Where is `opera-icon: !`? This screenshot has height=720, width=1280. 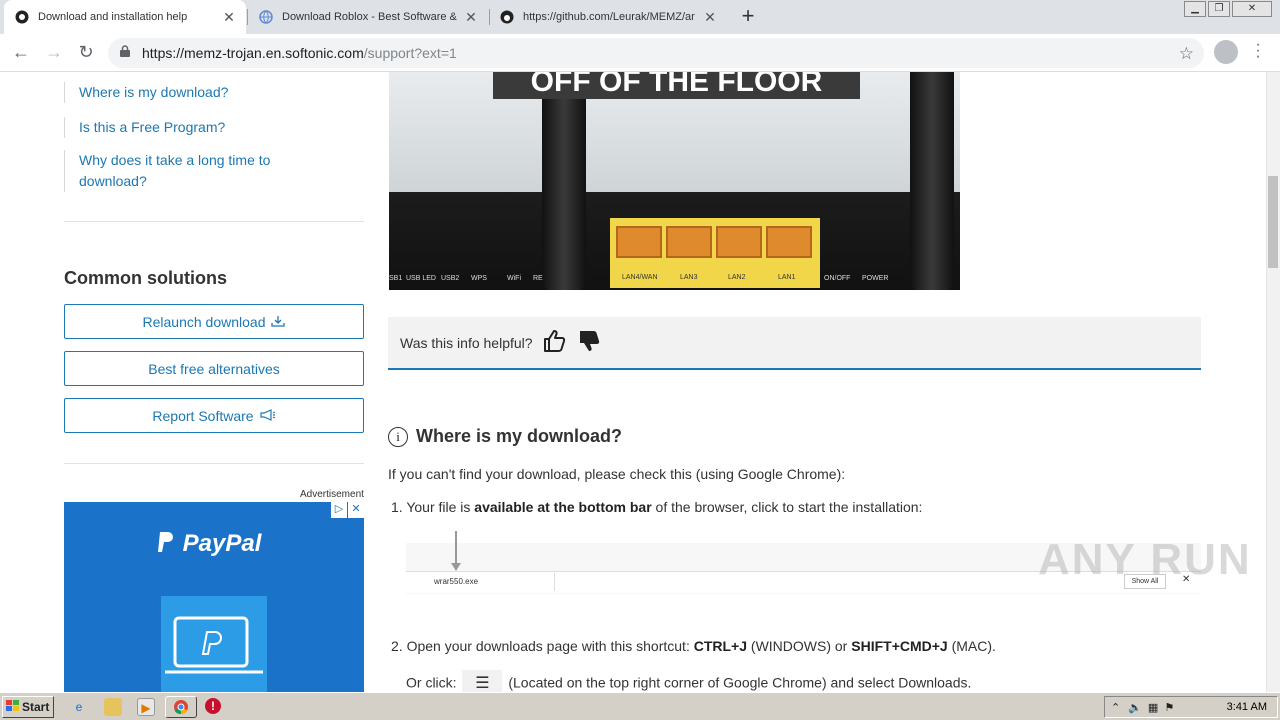
opera-icon: ! is located at coordinates (213, 706).